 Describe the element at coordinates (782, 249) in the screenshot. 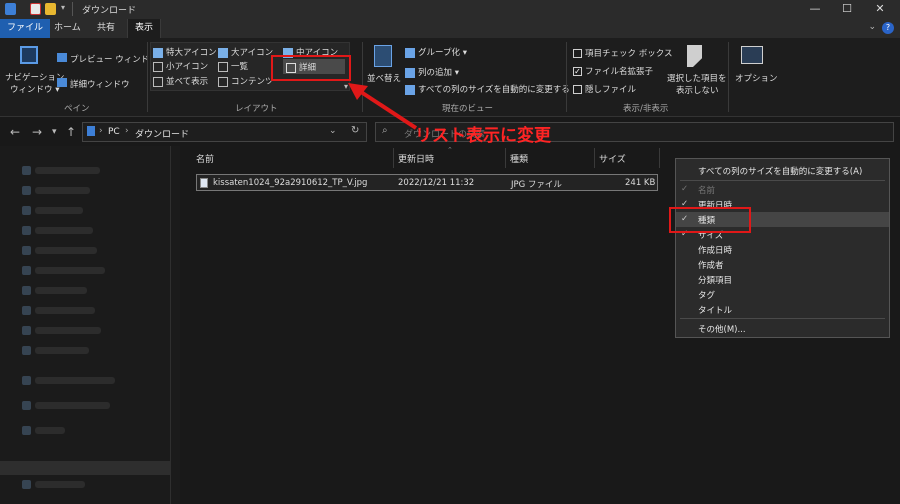

I see `menu-item-date-created: 作成日時` at that location.